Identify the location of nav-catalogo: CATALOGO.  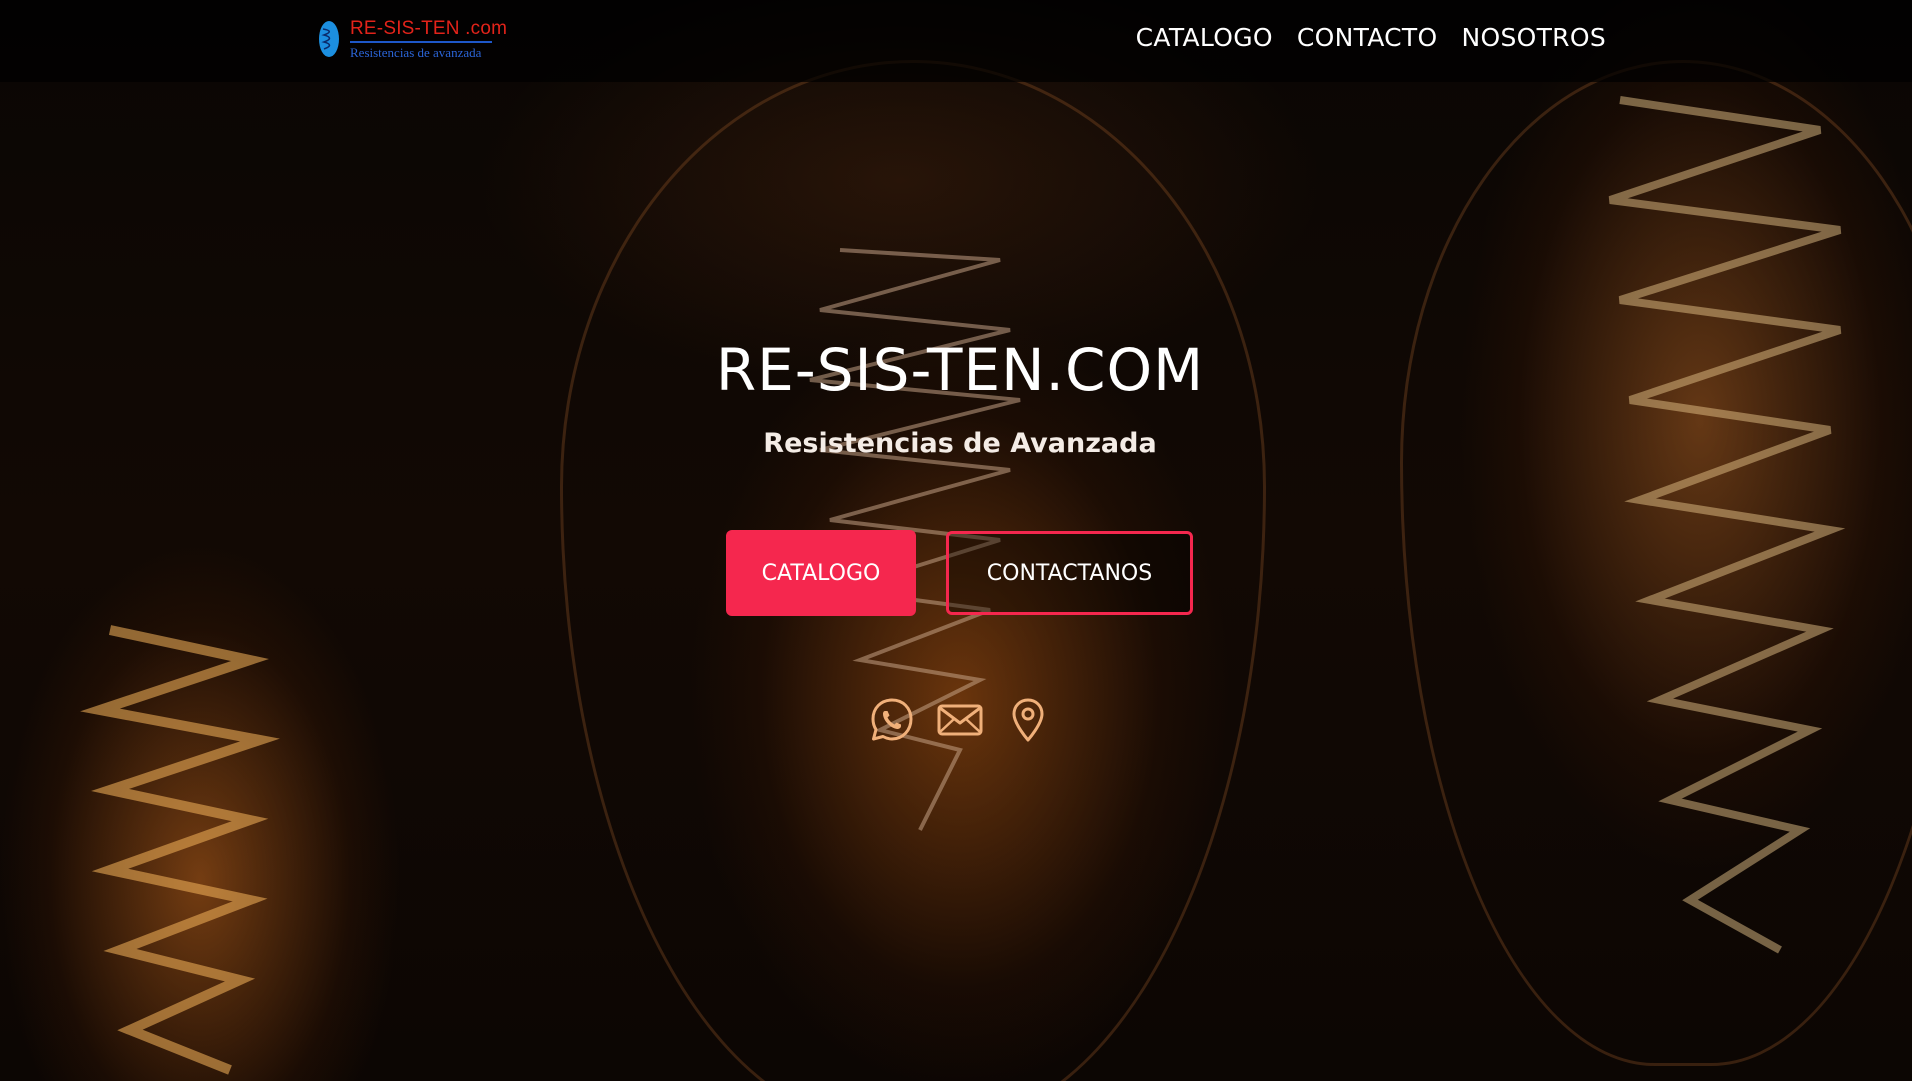
(1204, 37).